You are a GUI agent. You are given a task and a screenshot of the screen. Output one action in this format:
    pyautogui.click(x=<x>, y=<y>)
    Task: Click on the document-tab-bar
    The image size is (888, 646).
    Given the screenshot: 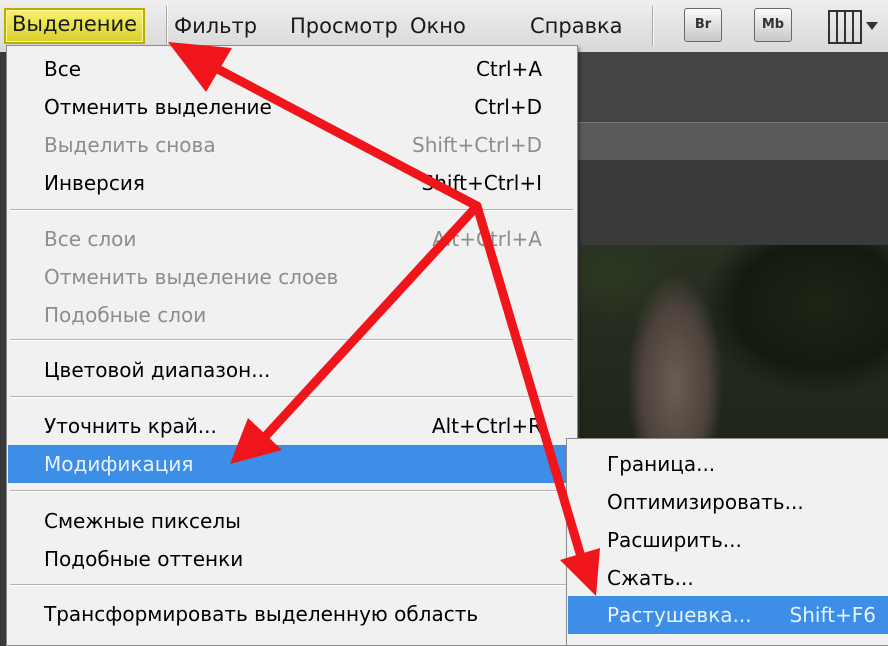 What is the action you would take?
    pyautogui.click(x=731, y=142)
    